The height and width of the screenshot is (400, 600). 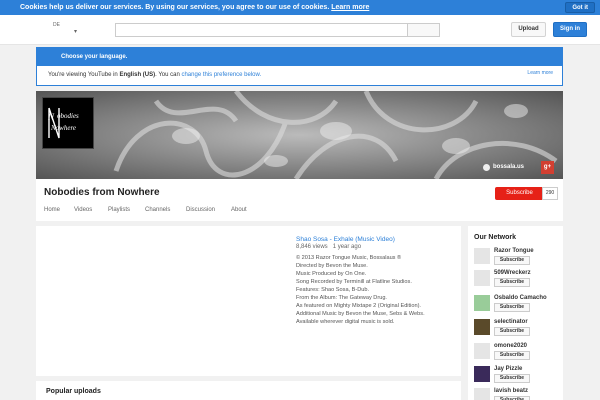 What do you see at coordinates (68, 116) in the screenshot?
I see `svg-text: obodies` at bounding box center [68, 116].